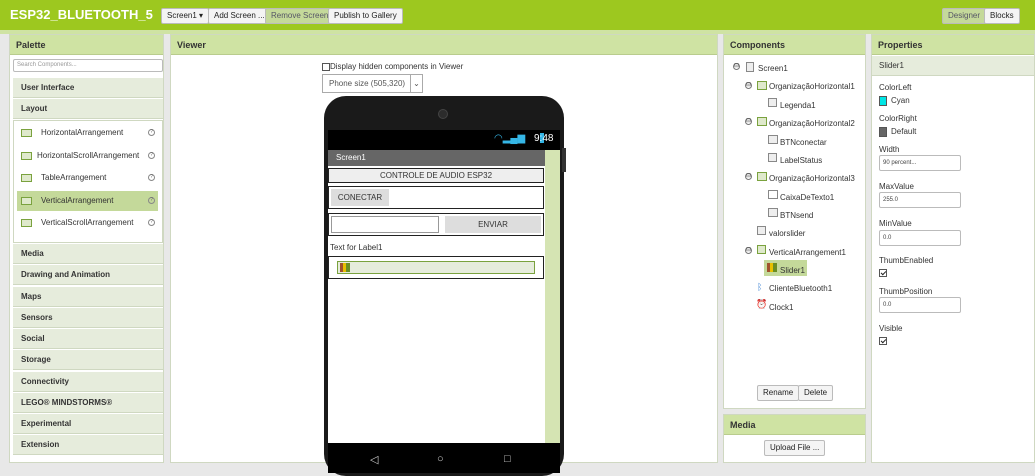 The image size is (1035, 476). What do you see at coordinates (374, 459) in the screenshot?
I see `back-icon: ◁` at bounding box center [374, 459].